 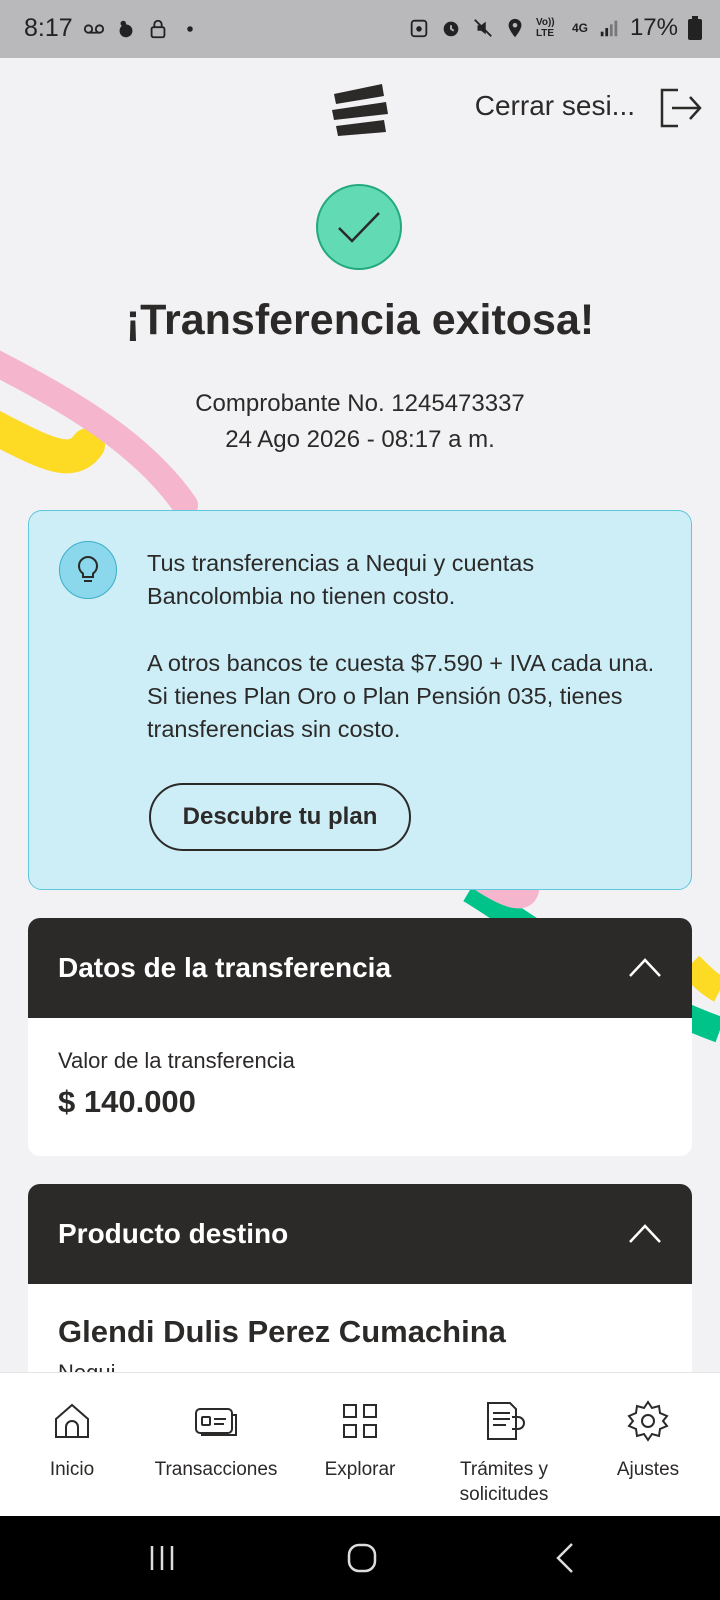 What do you see at coordinates (360, 1469) in the screenshot?
I see `nav-label: Explorar` at bounding box center [360, 1469].